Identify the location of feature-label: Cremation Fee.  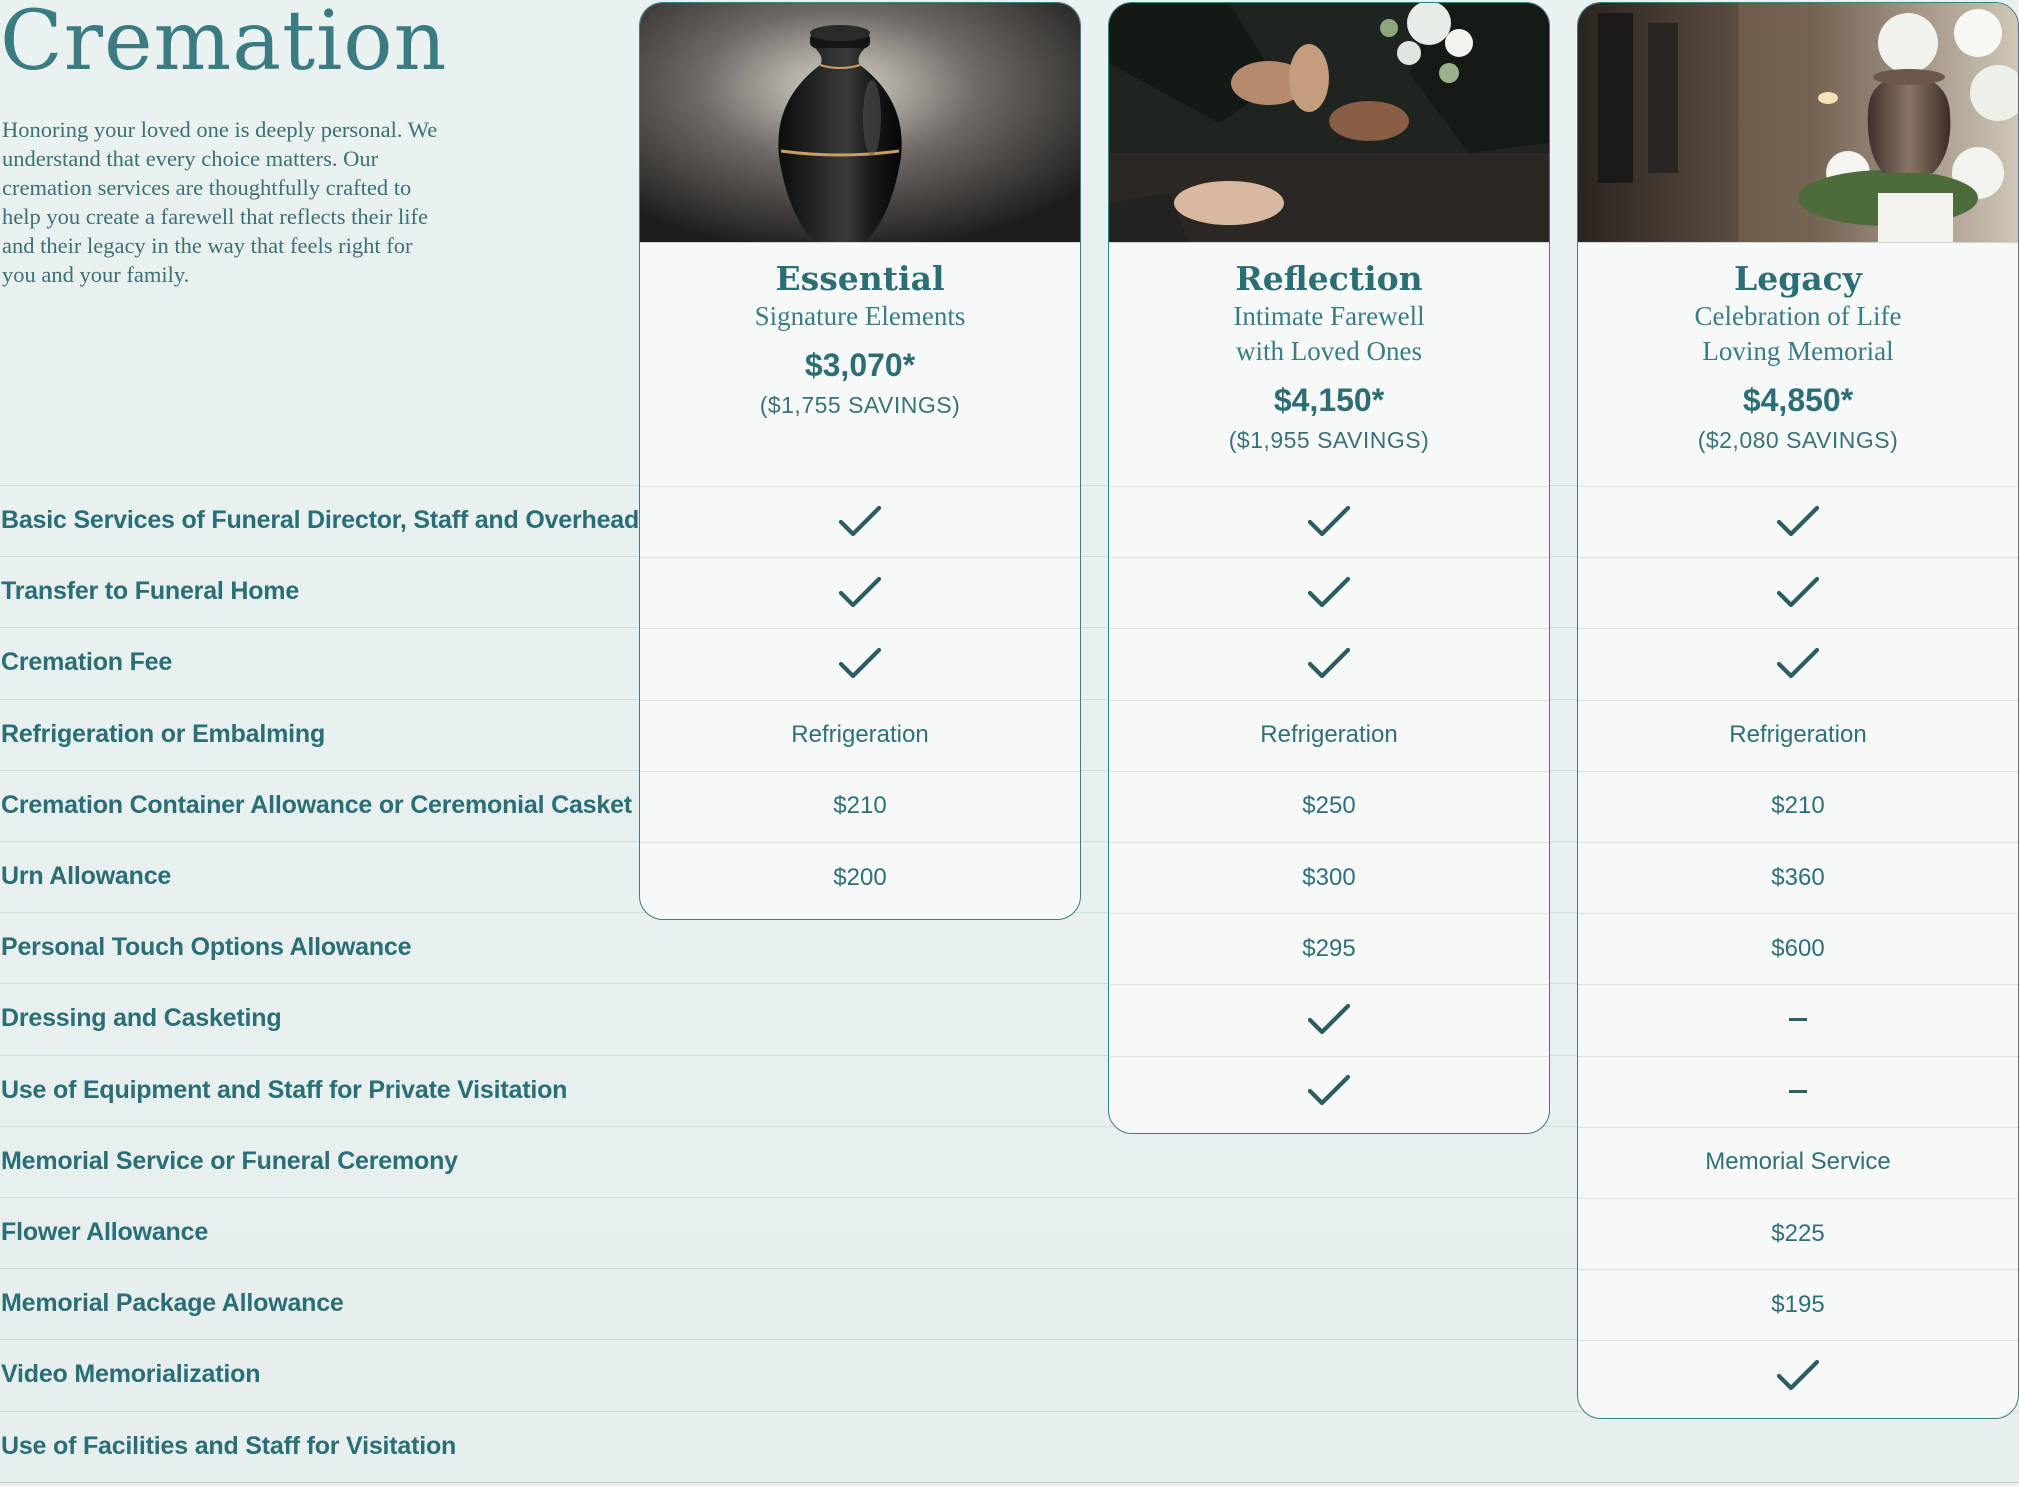
(87, 662).